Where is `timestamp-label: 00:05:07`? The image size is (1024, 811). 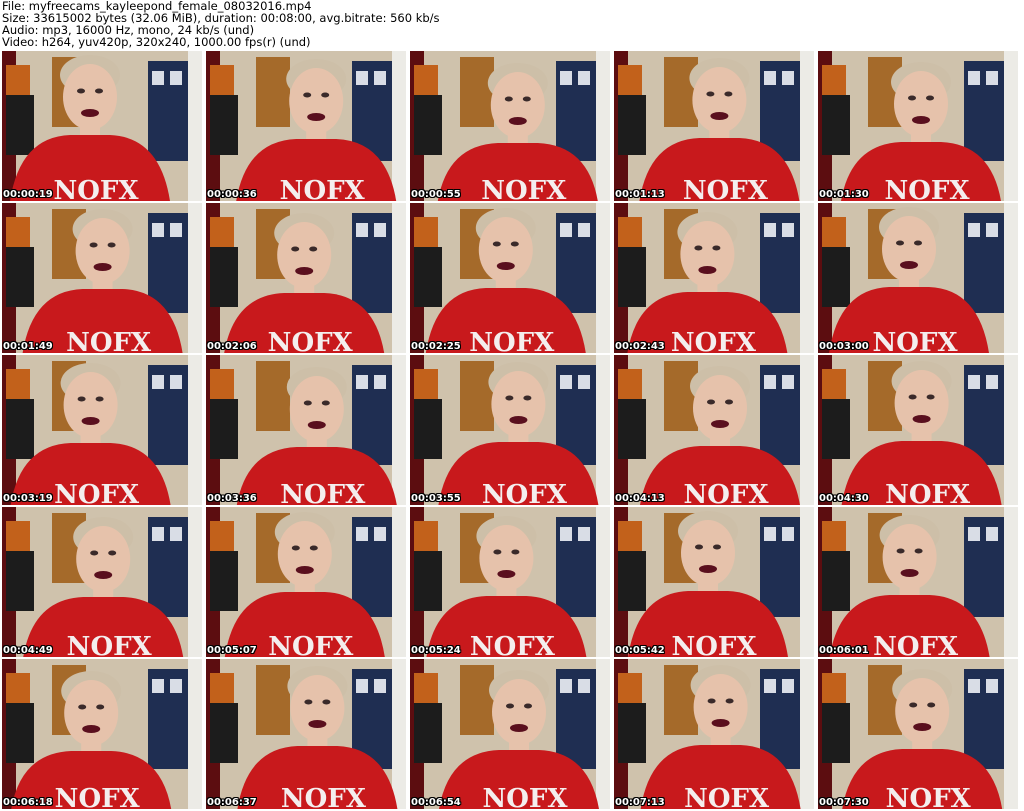 timestamp-label: 00:05:07 is located at coordinates (232, 650).